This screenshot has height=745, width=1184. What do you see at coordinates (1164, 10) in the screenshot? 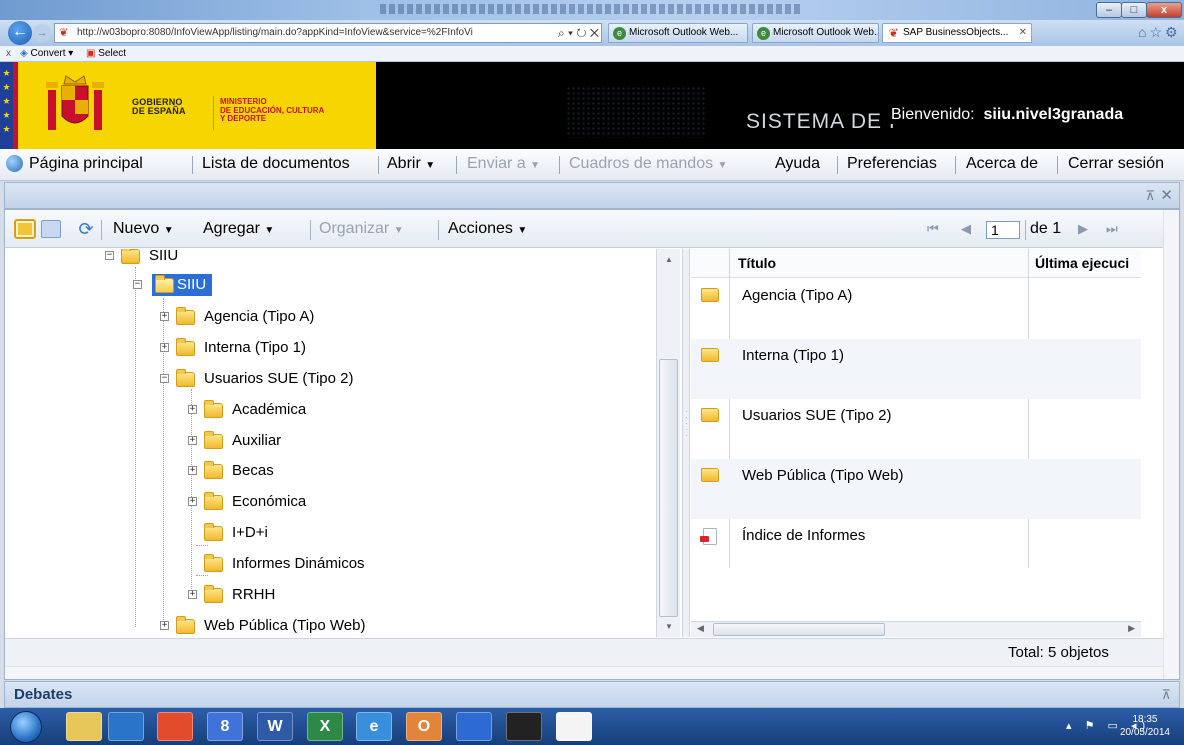
I see `close-window-button: x` at bounding box center [1164, 10].